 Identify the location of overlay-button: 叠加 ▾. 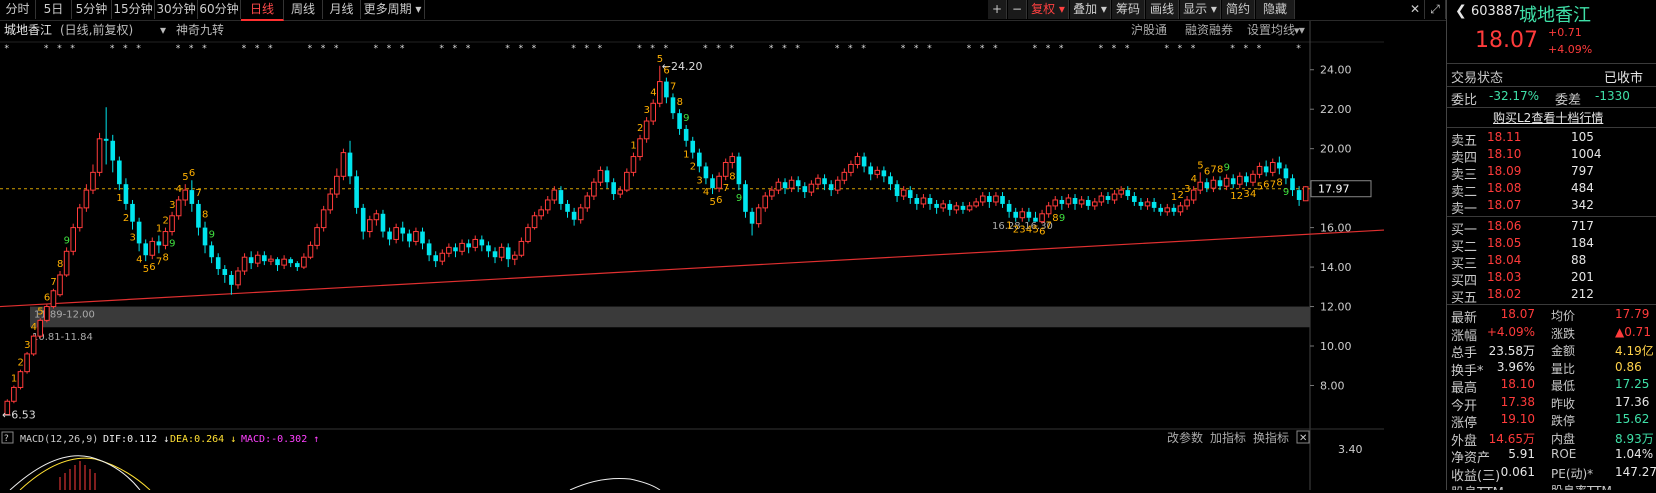
(1090, 9).